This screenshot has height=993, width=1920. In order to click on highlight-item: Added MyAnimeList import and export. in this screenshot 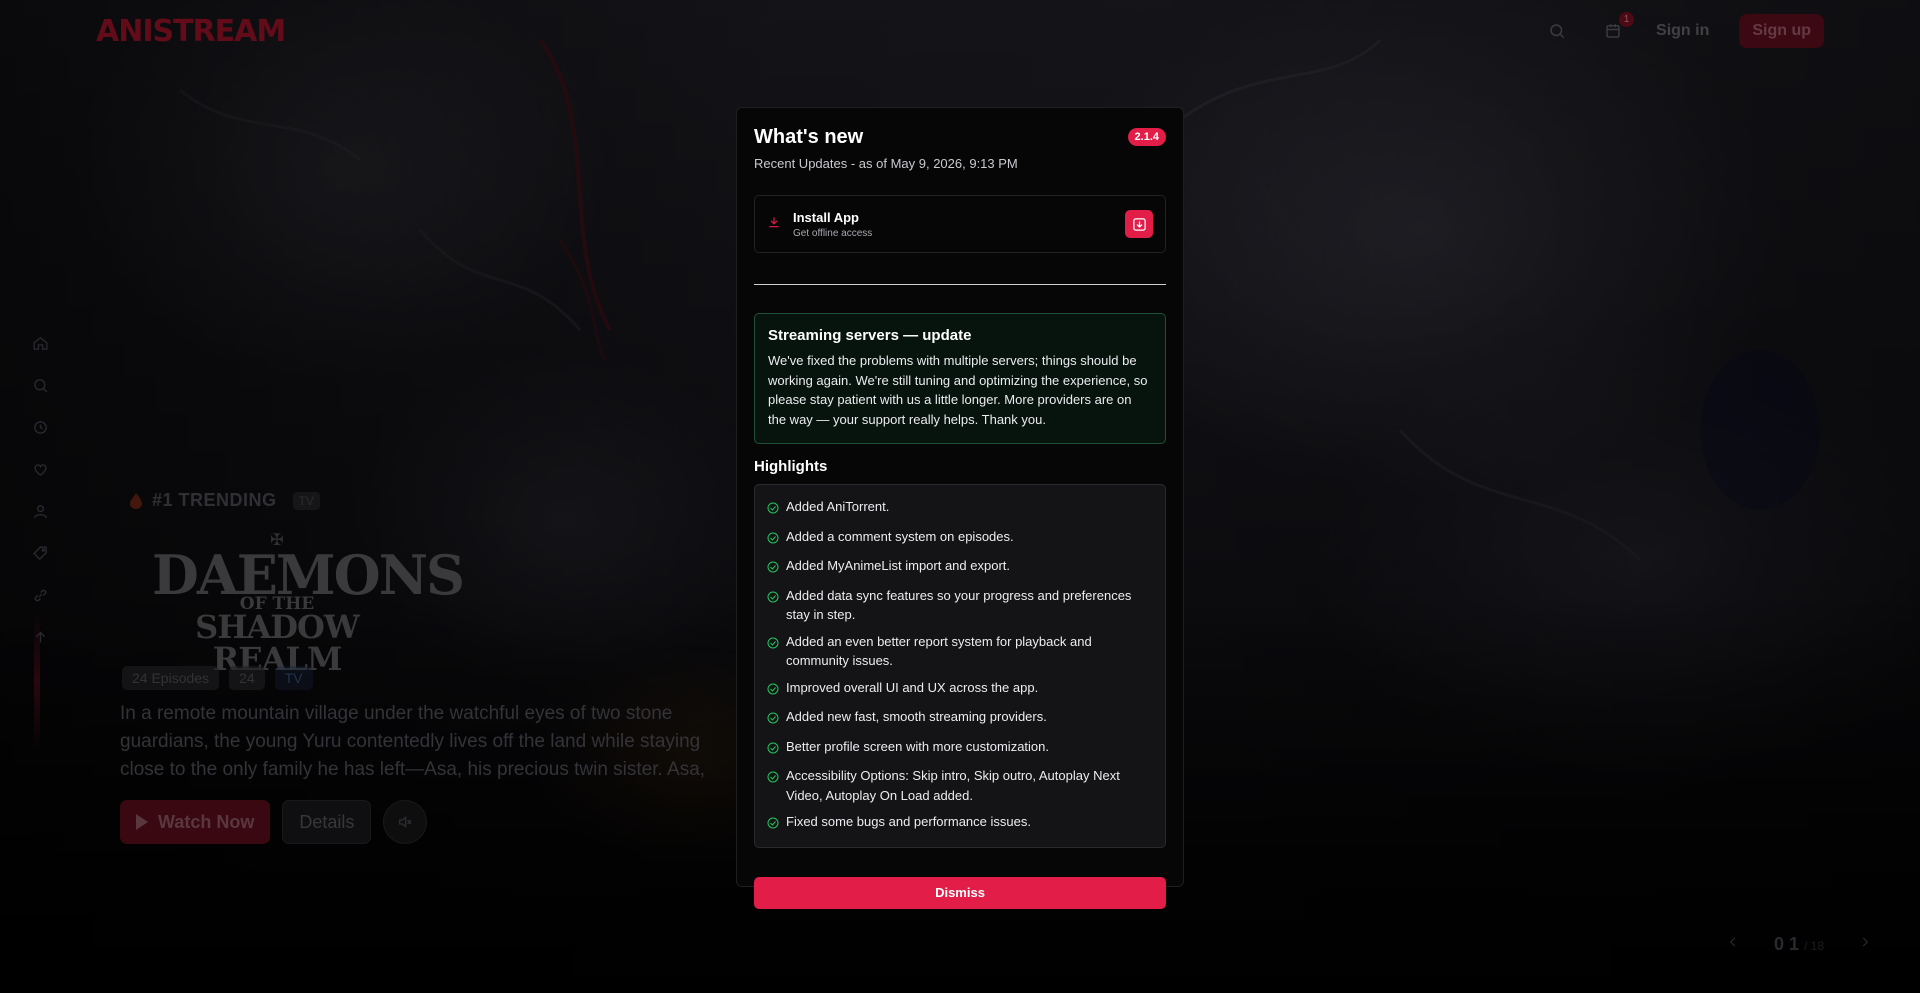, I will do `click(960, 567)`.